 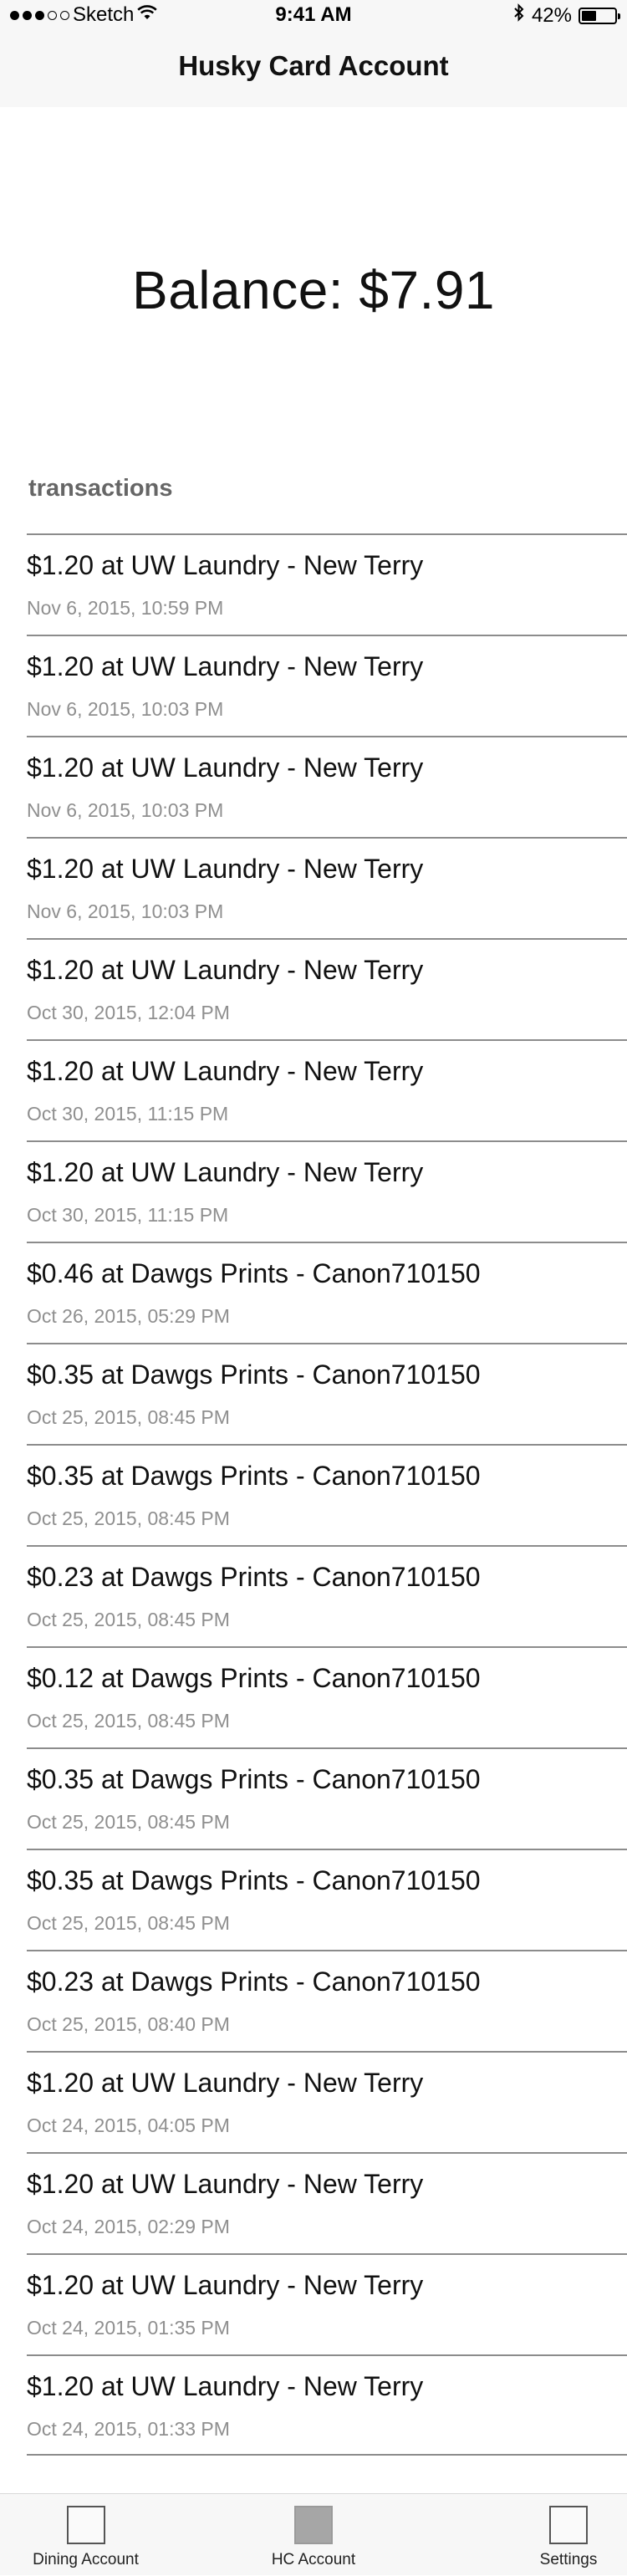 What do you see at coordinates (313, 290) in the screenshot?
I see `balance-display: Balance: $7.91` at bounding box center [313, 290].